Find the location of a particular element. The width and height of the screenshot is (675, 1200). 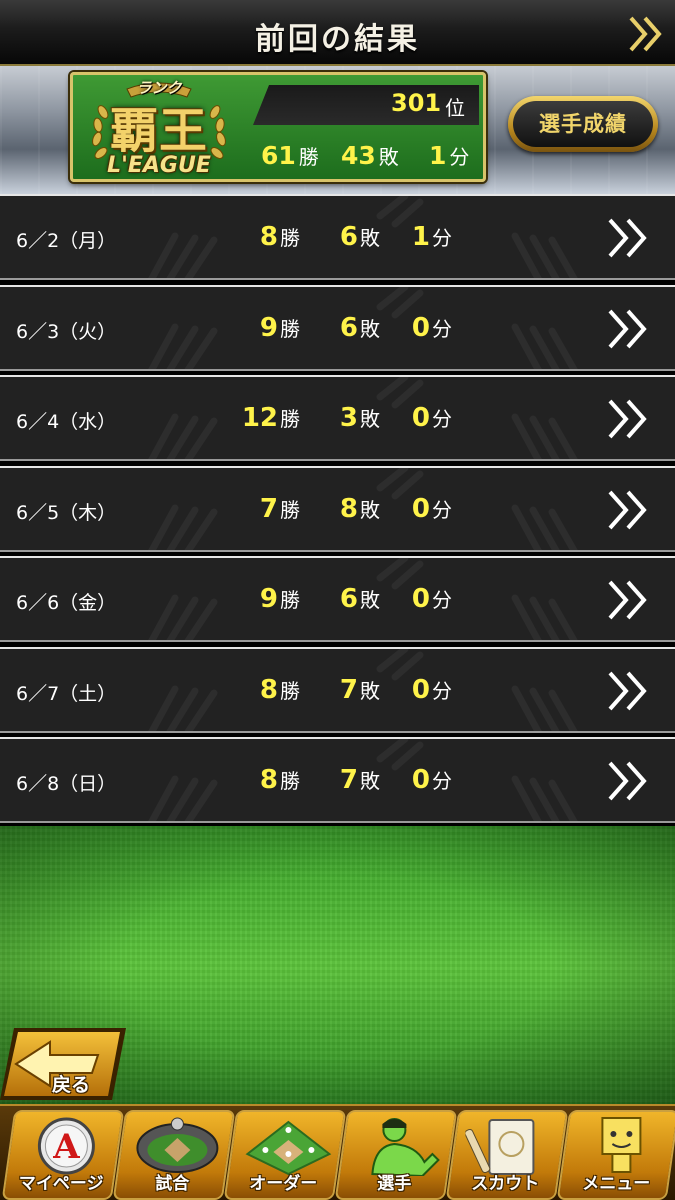

daily-result-row: 6／4（水） 12 勝 3 敗 0 分 is located at coordinates (337, 418).